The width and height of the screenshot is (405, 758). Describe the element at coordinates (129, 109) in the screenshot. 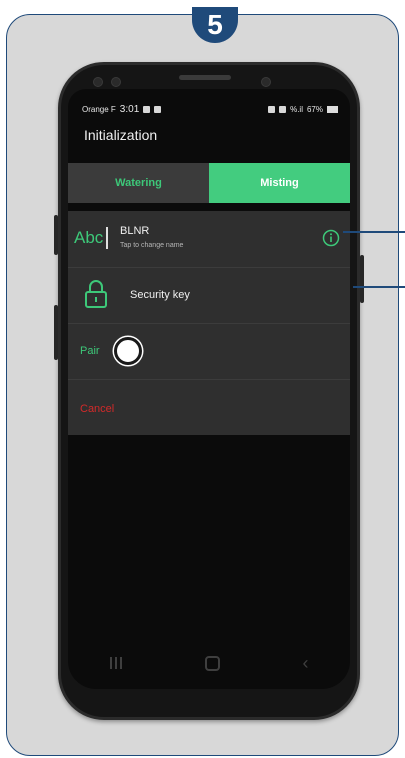

I see `clock: 3:01` at that location.